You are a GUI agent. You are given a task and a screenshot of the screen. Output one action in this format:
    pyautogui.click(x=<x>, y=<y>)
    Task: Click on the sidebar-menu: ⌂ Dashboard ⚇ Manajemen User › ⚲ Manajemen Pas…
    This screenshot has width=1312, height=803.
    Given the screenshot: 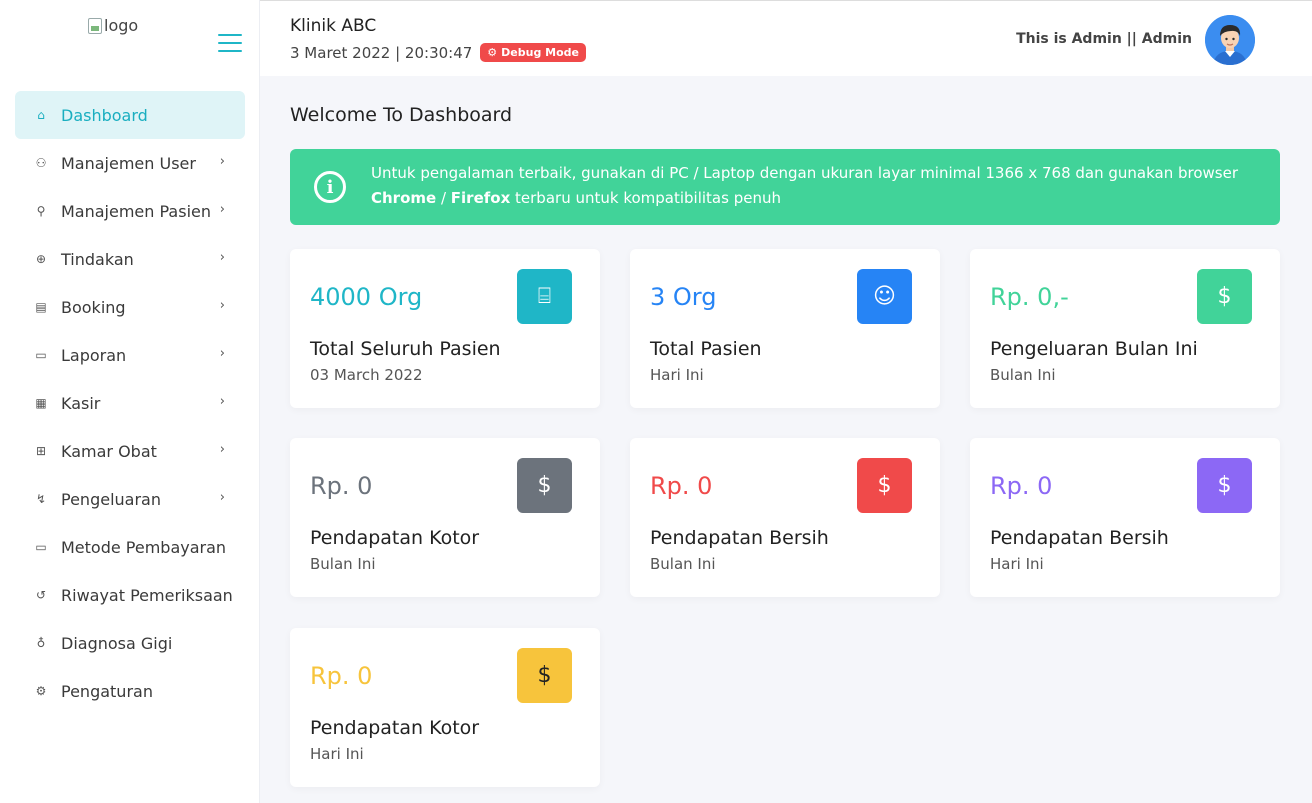 What is the action you would take?
    pyautogui.click(x=130, y=403)
    